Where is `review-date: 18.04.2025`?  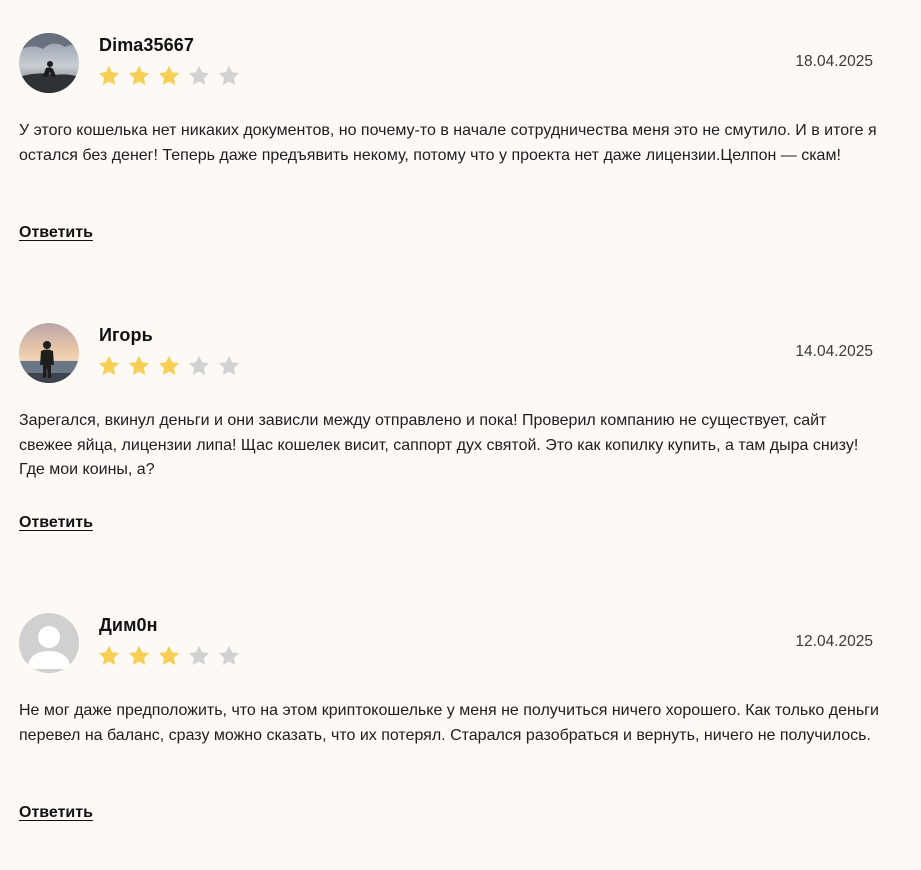 review-date: 18.04.2025 is located at coordinates (834, 61).